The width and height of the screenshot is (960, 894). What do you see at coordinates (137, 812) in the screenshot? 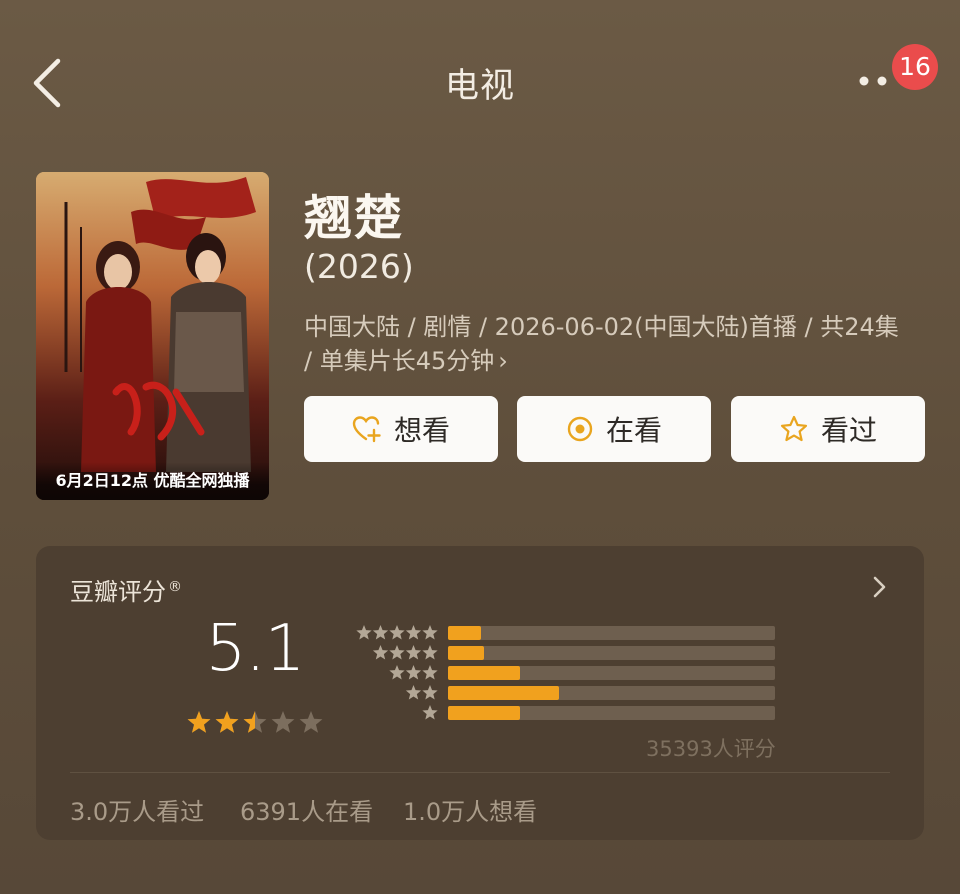
I see `stat-watched: 3.0万人看过` at bounding box center [137, 812].